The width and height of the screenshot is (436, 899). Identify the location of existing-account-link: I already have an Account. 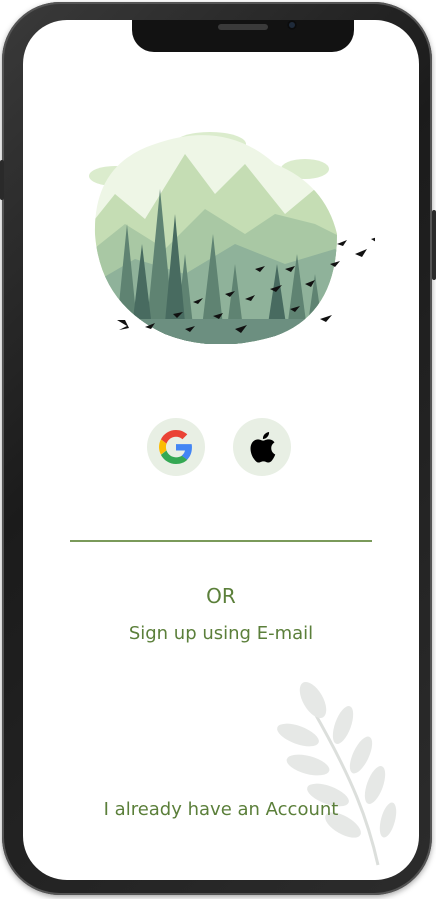
(221, 809).